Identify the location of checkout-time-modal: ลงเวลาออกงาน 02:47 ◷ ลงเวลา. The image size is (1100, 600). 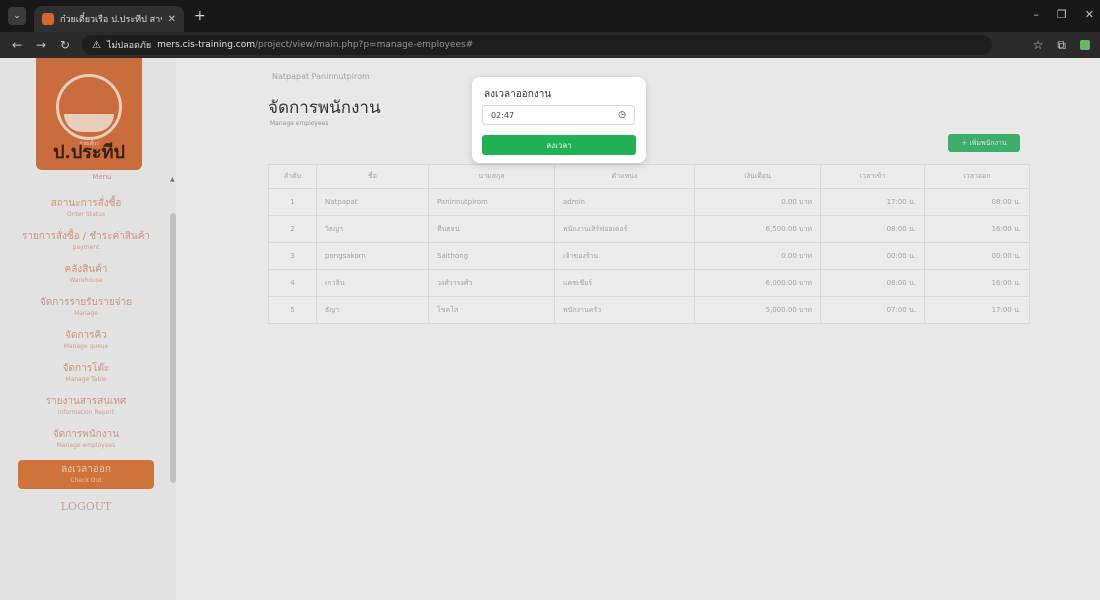
(559, 120).